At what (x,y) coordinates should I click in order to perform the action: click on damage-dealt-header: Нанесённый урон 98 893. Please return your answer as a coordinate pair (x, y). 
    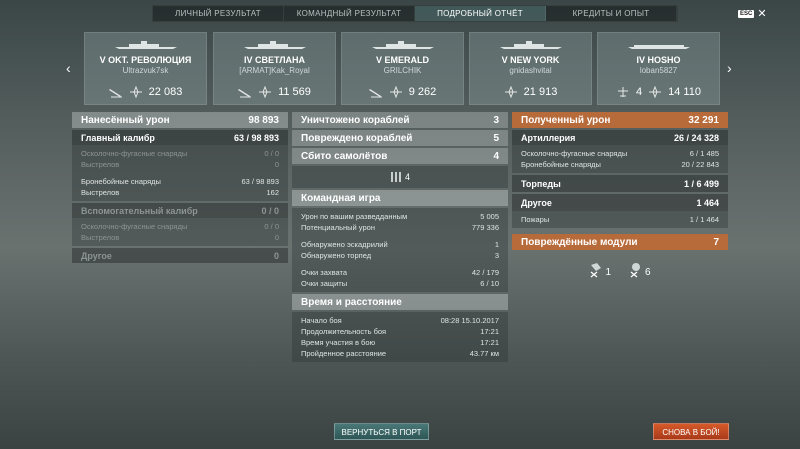
    Looking at the image, I should click on (180, 120).